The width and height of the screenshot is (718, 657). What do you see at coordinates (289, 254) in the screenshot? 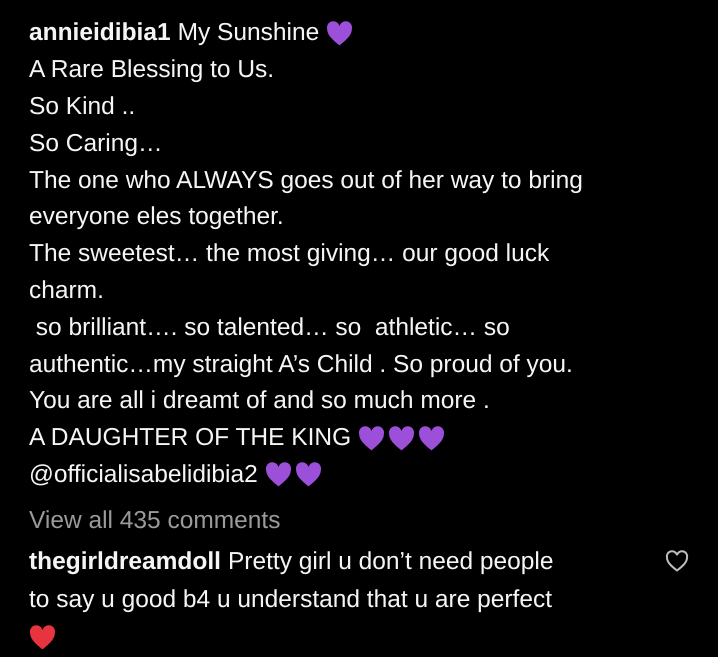
I see `caption-text: The sweetest… the most giving… our good luck` at bounding box center [289, 254].